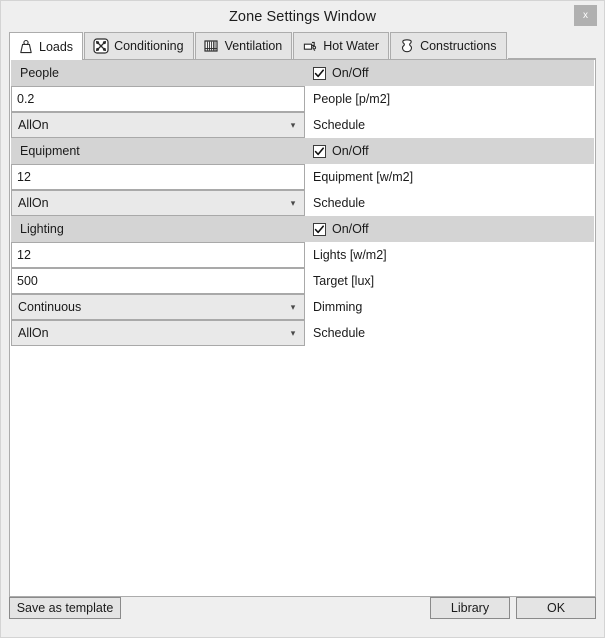 Image resolution: width=605 pixels, height=638 pixels. What do you see at coordinates (363, 177) in the screenshot?
I see `equipment-power-label: Equipment [w/m2]` at bounding box center [363, 177].